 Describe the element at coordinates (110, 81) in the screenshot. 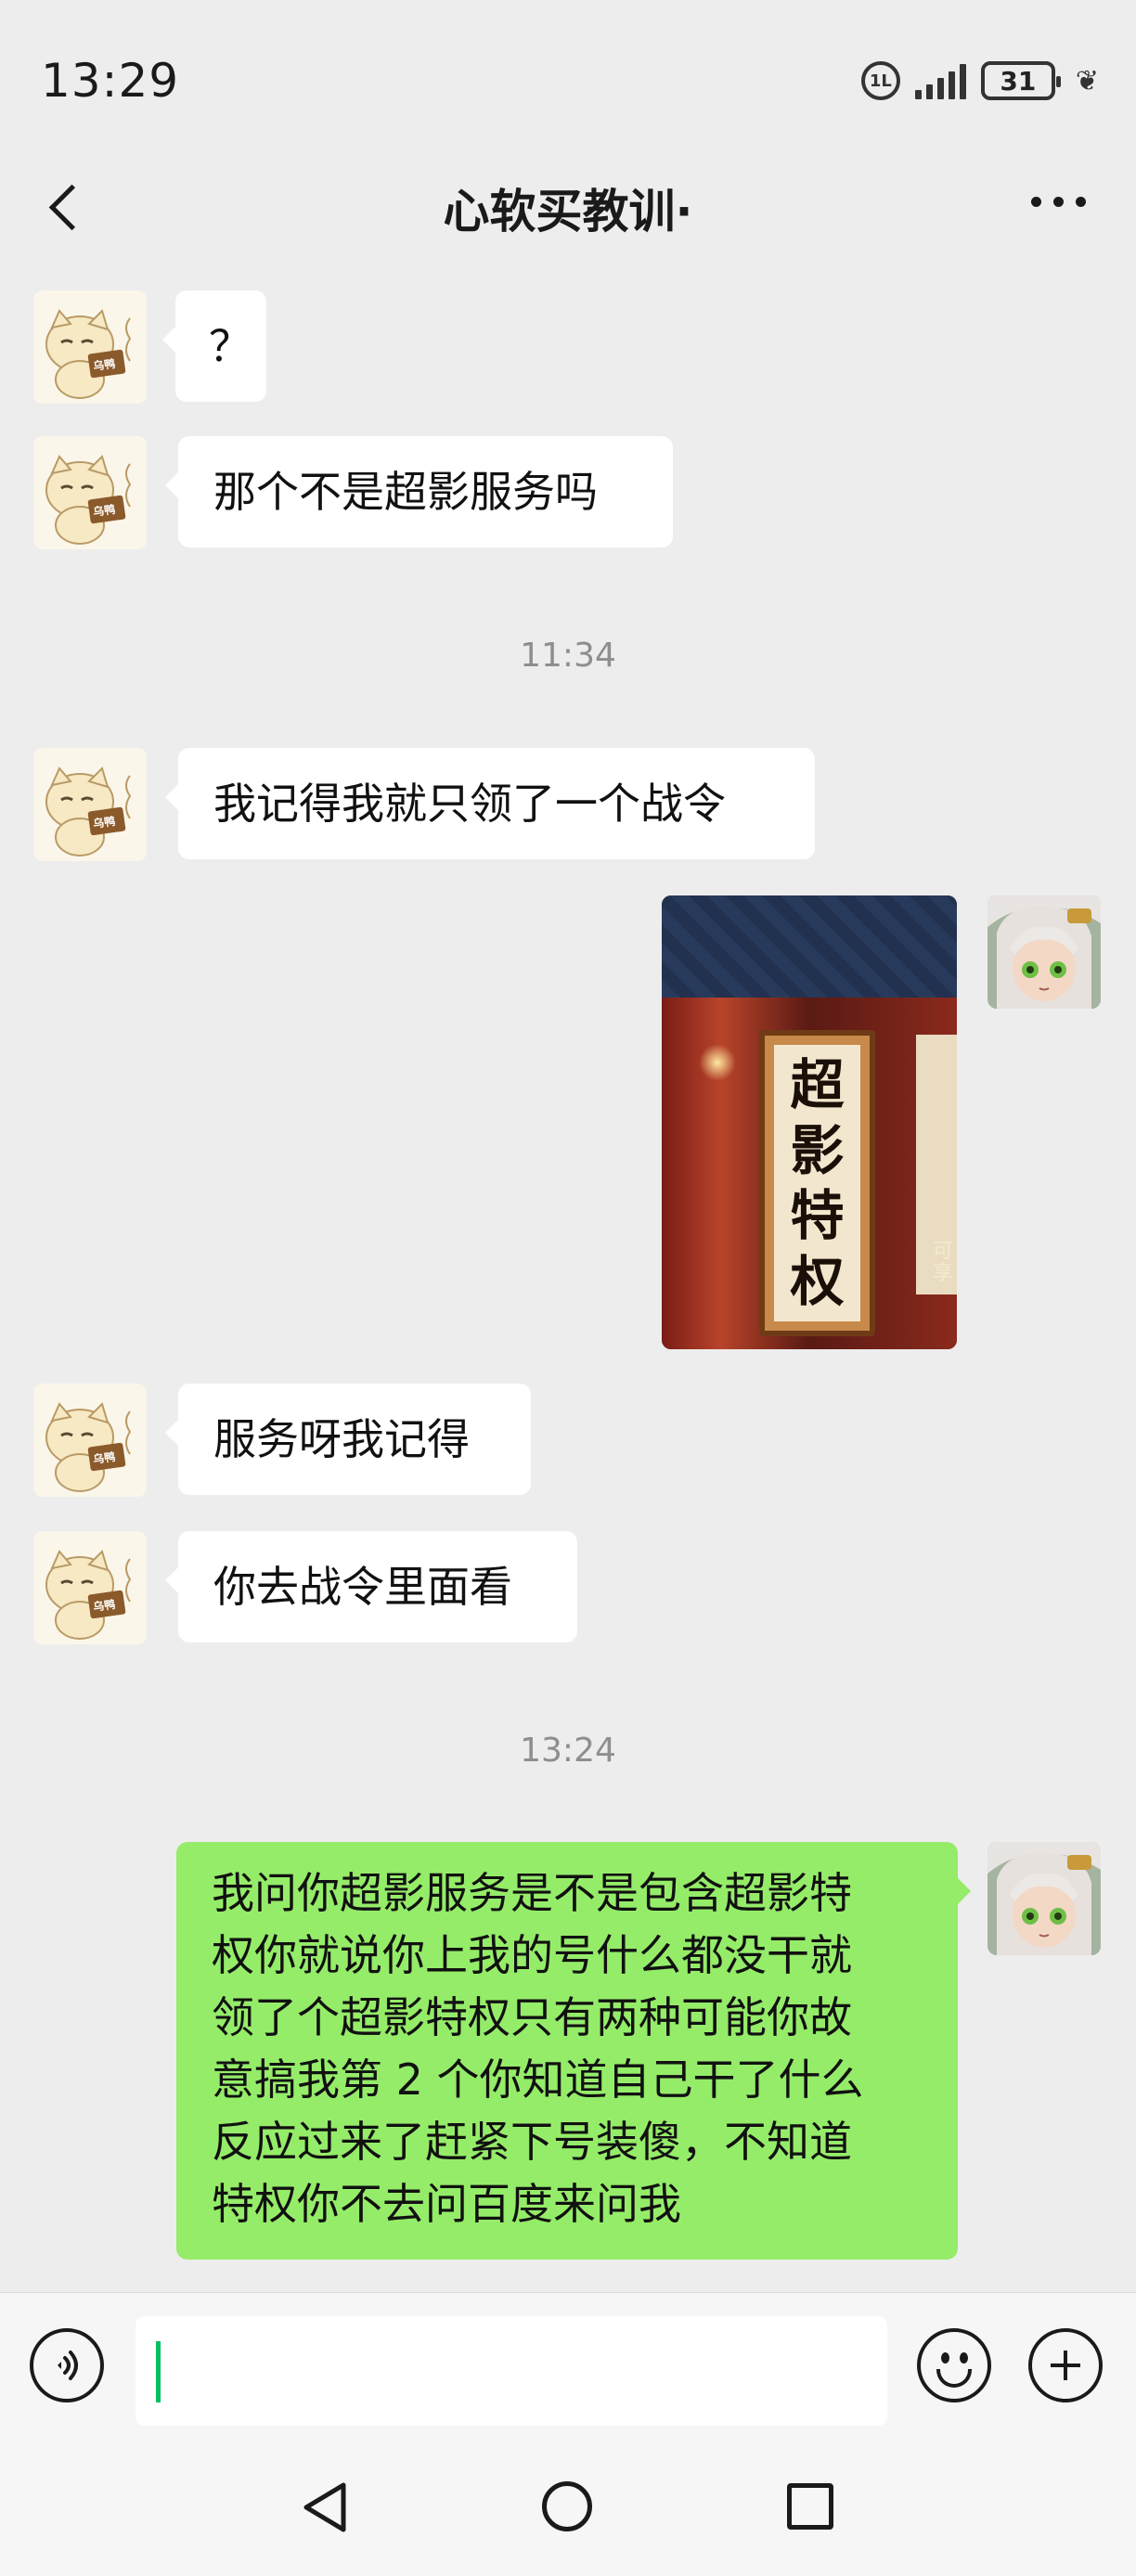

I see `status-time: 13:29` at that location.